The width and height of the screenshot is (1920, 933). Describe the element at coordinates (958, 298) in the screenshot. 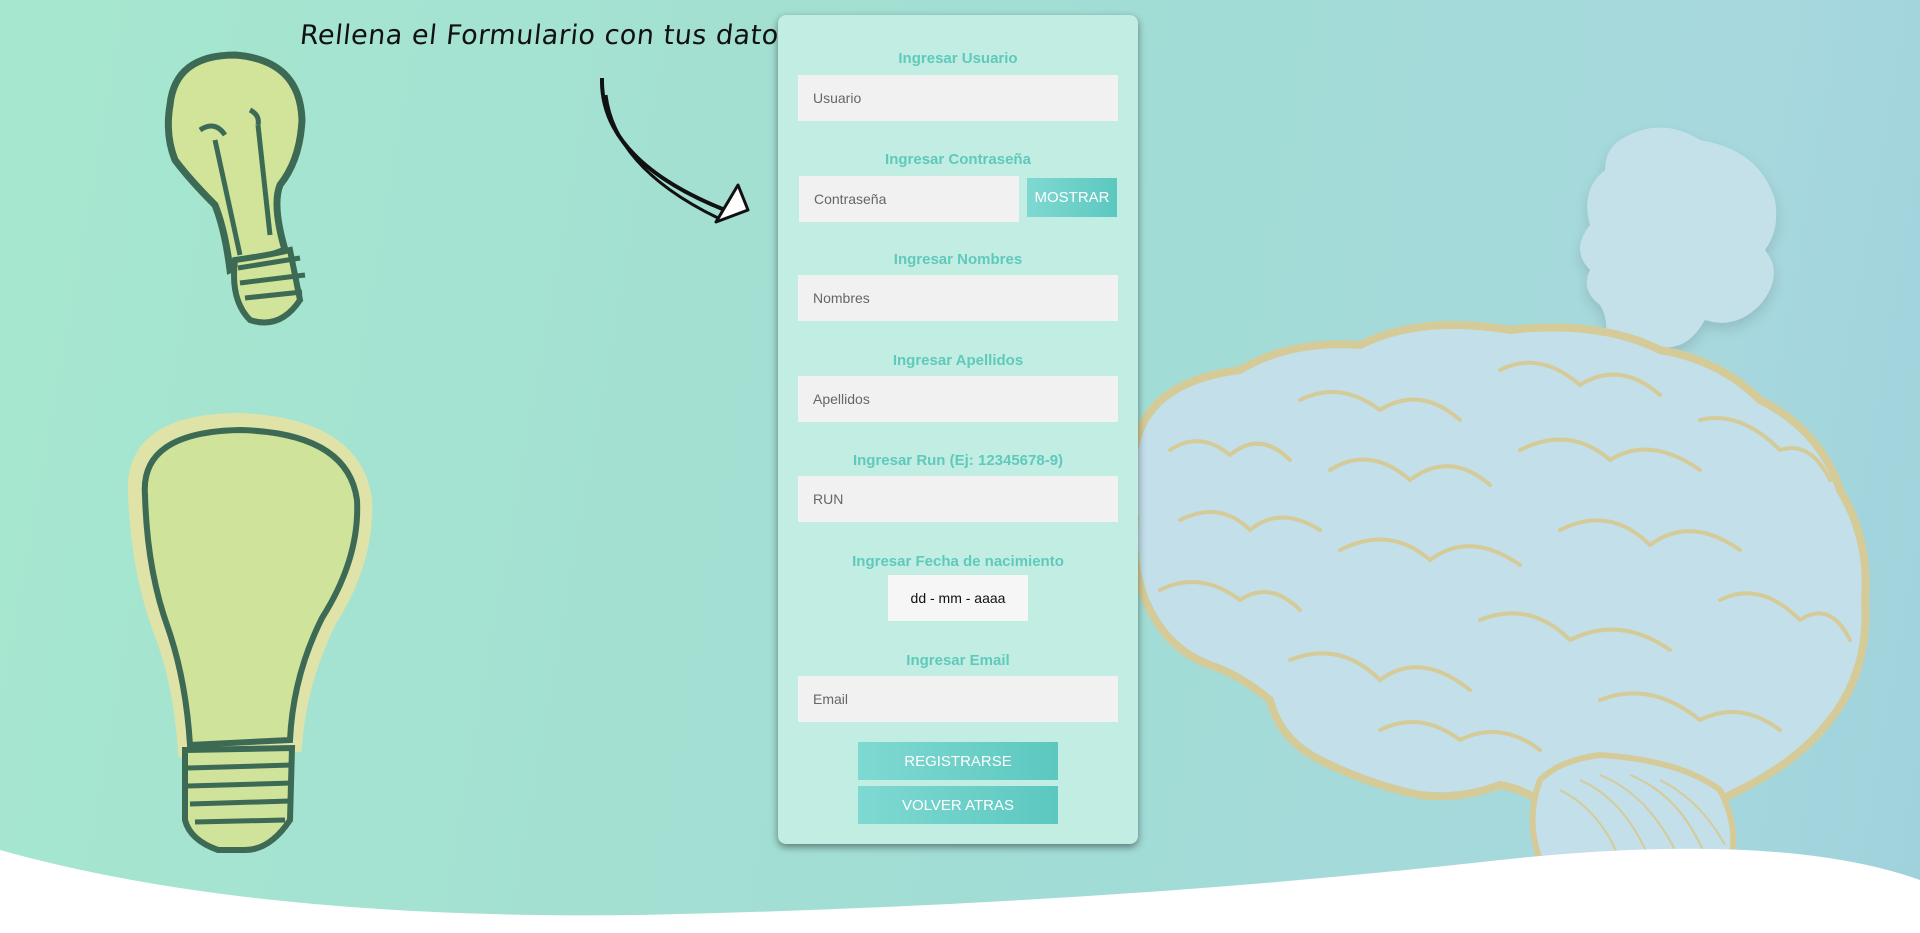

I see `names-input` at that location.